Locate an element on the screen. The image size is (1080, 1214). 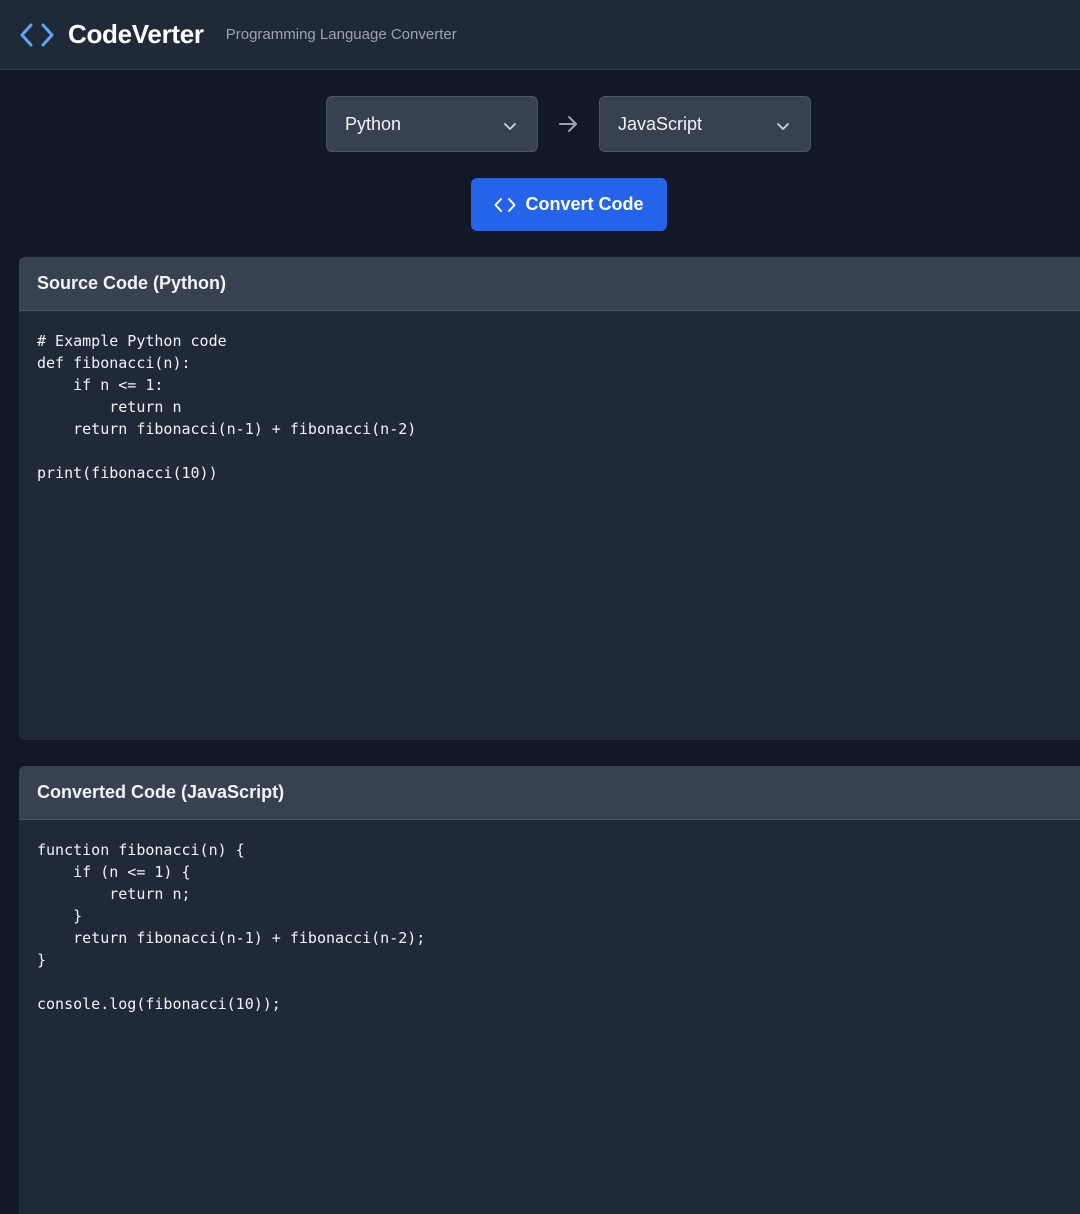
code-line: if n <= 1: is located at coordinates (100, 385).